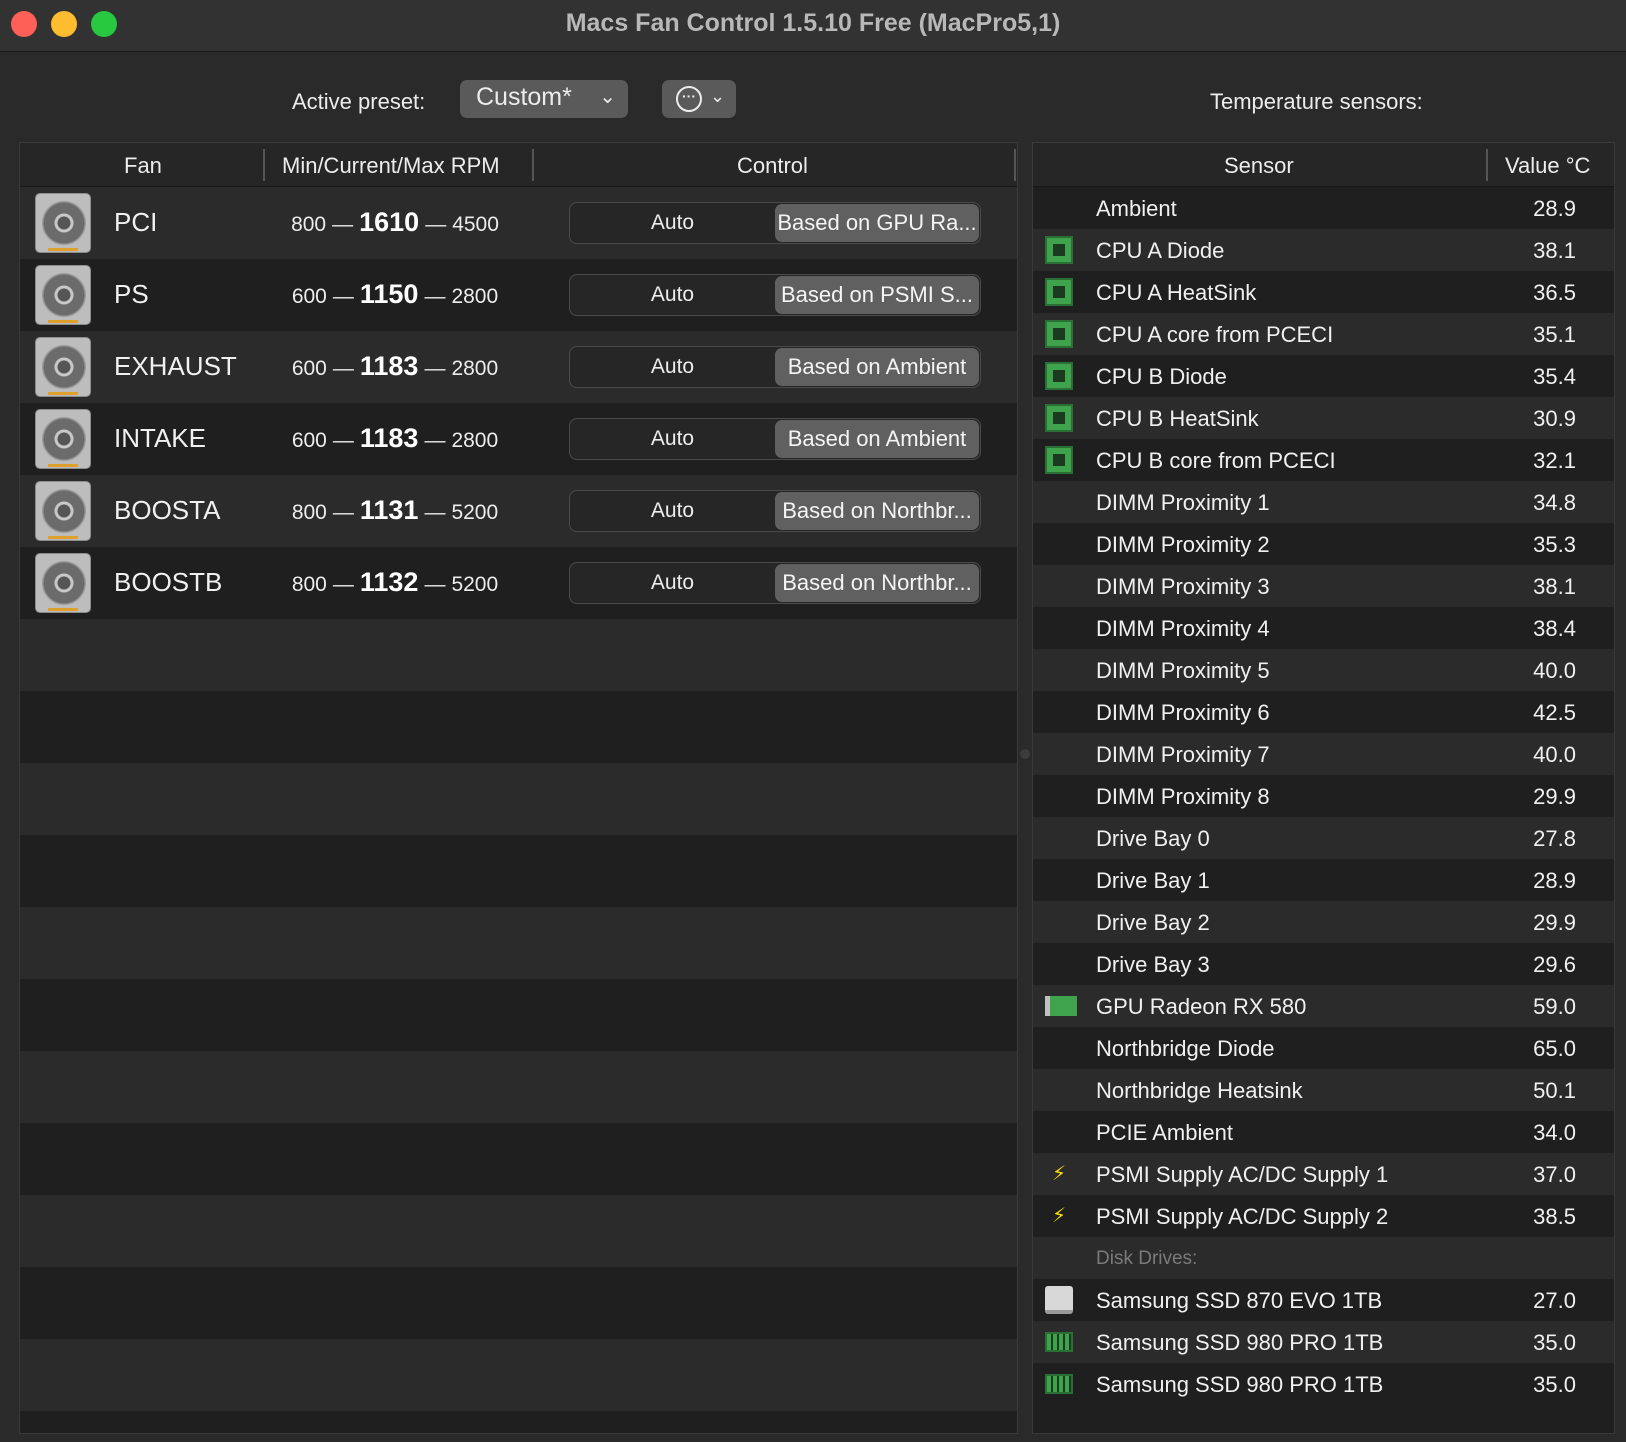 The height and width of the screenshot is (1442, 1626). What do you see at coordinates (1323, 796) in the screenshot?
I see `sensor-row: DIMM Proximity 8 29.9` at bounding box center [1323, 796].